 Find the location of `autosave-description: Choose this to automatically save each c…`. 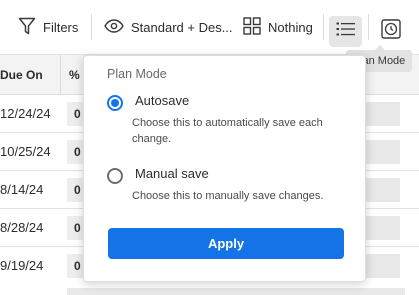

autosave-description: Choose this to automatically save each c… is located at coordinates (227, 131).